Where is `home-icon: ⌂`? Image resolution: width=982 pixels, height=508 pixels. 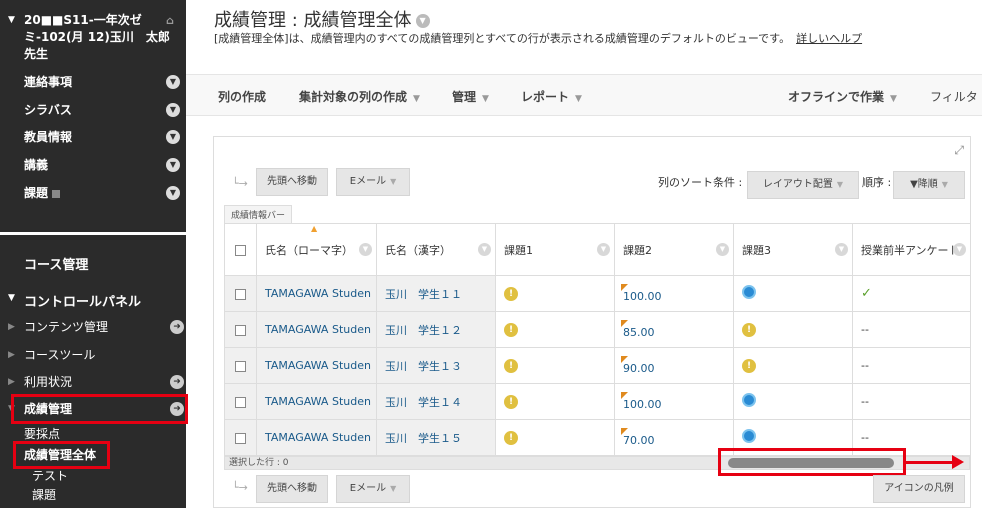 home-icon: ⌂ is located at coordinates (172, 19).